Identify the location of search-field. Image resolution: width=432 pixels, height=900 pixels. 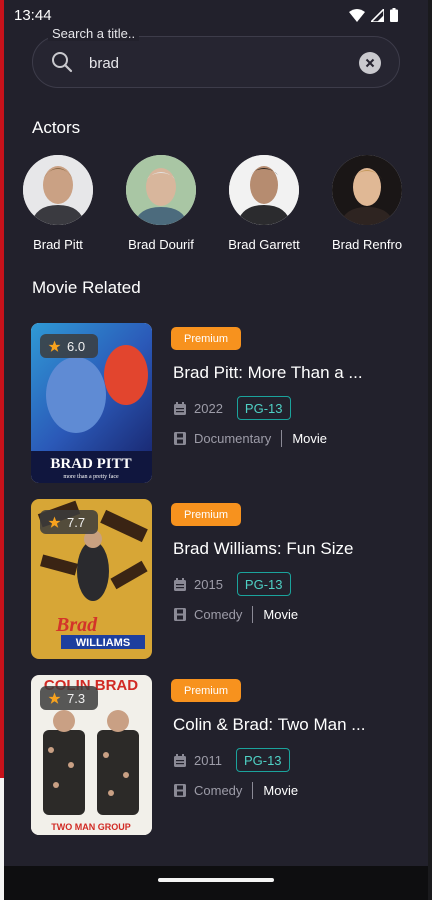
(216, 62).